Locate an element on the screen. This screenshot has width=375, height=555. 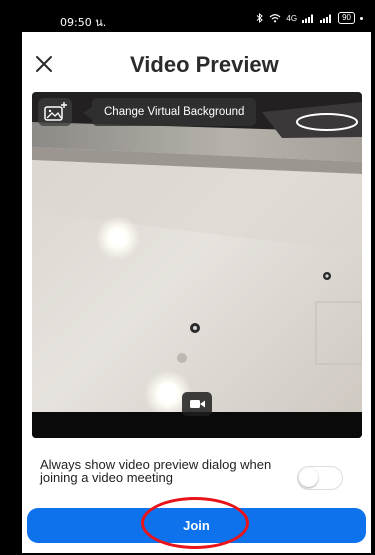
video-toggle-button is located at coordinates (197, 404).